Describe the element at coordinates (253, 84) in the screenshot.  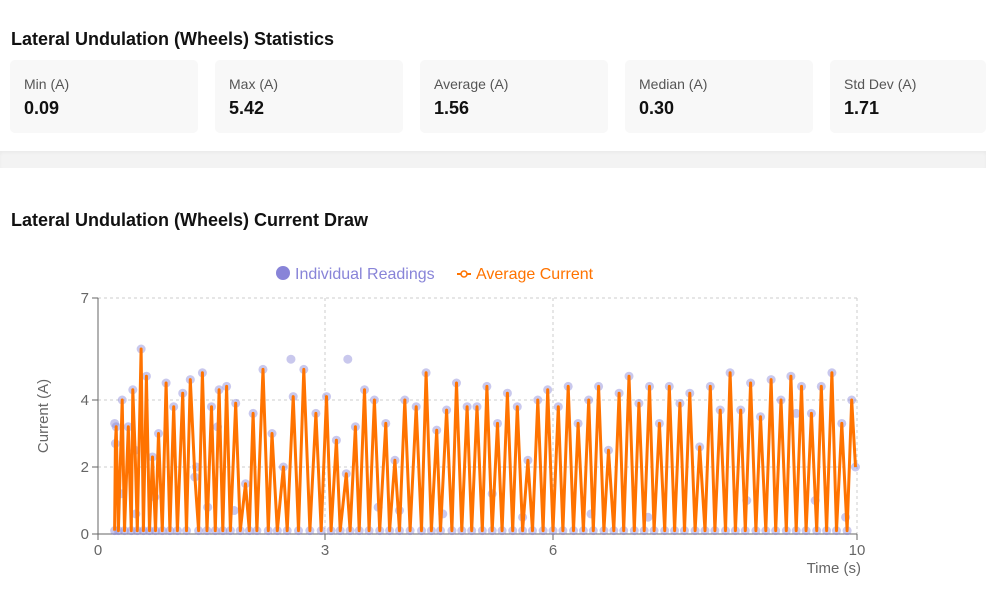
I see `stat-label: Max (A)` at that location.